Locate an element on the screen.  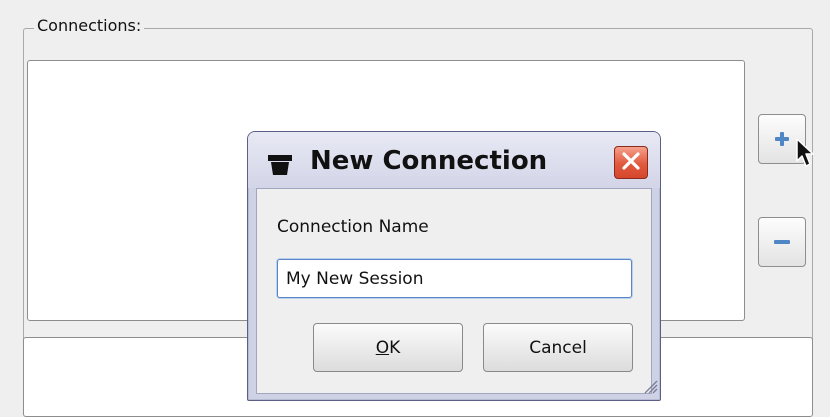
dialog-titlebar: New Connection is located at coordinates (454, 160).